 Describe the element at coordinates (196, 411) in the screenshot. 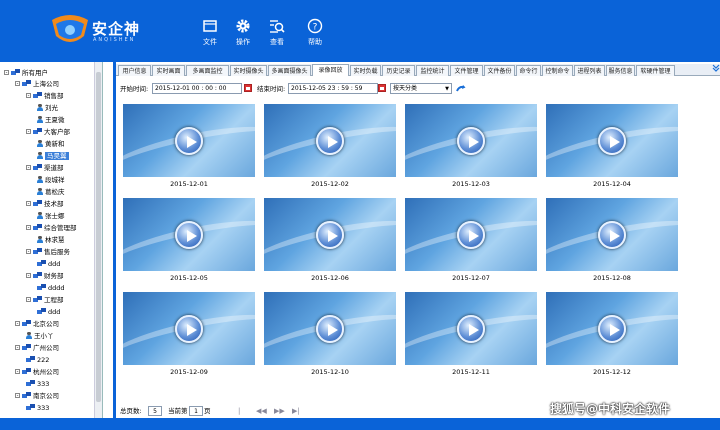

I see `current-page-input: 1` at that location.